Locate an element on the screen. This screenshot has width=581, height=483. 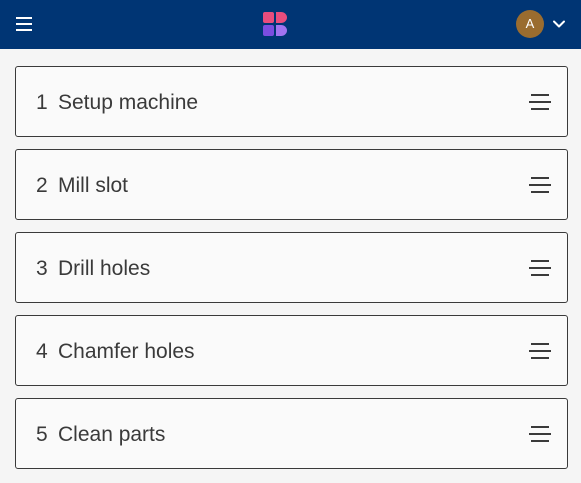
step-label: Clean parts is located at coordinates (112, 434).